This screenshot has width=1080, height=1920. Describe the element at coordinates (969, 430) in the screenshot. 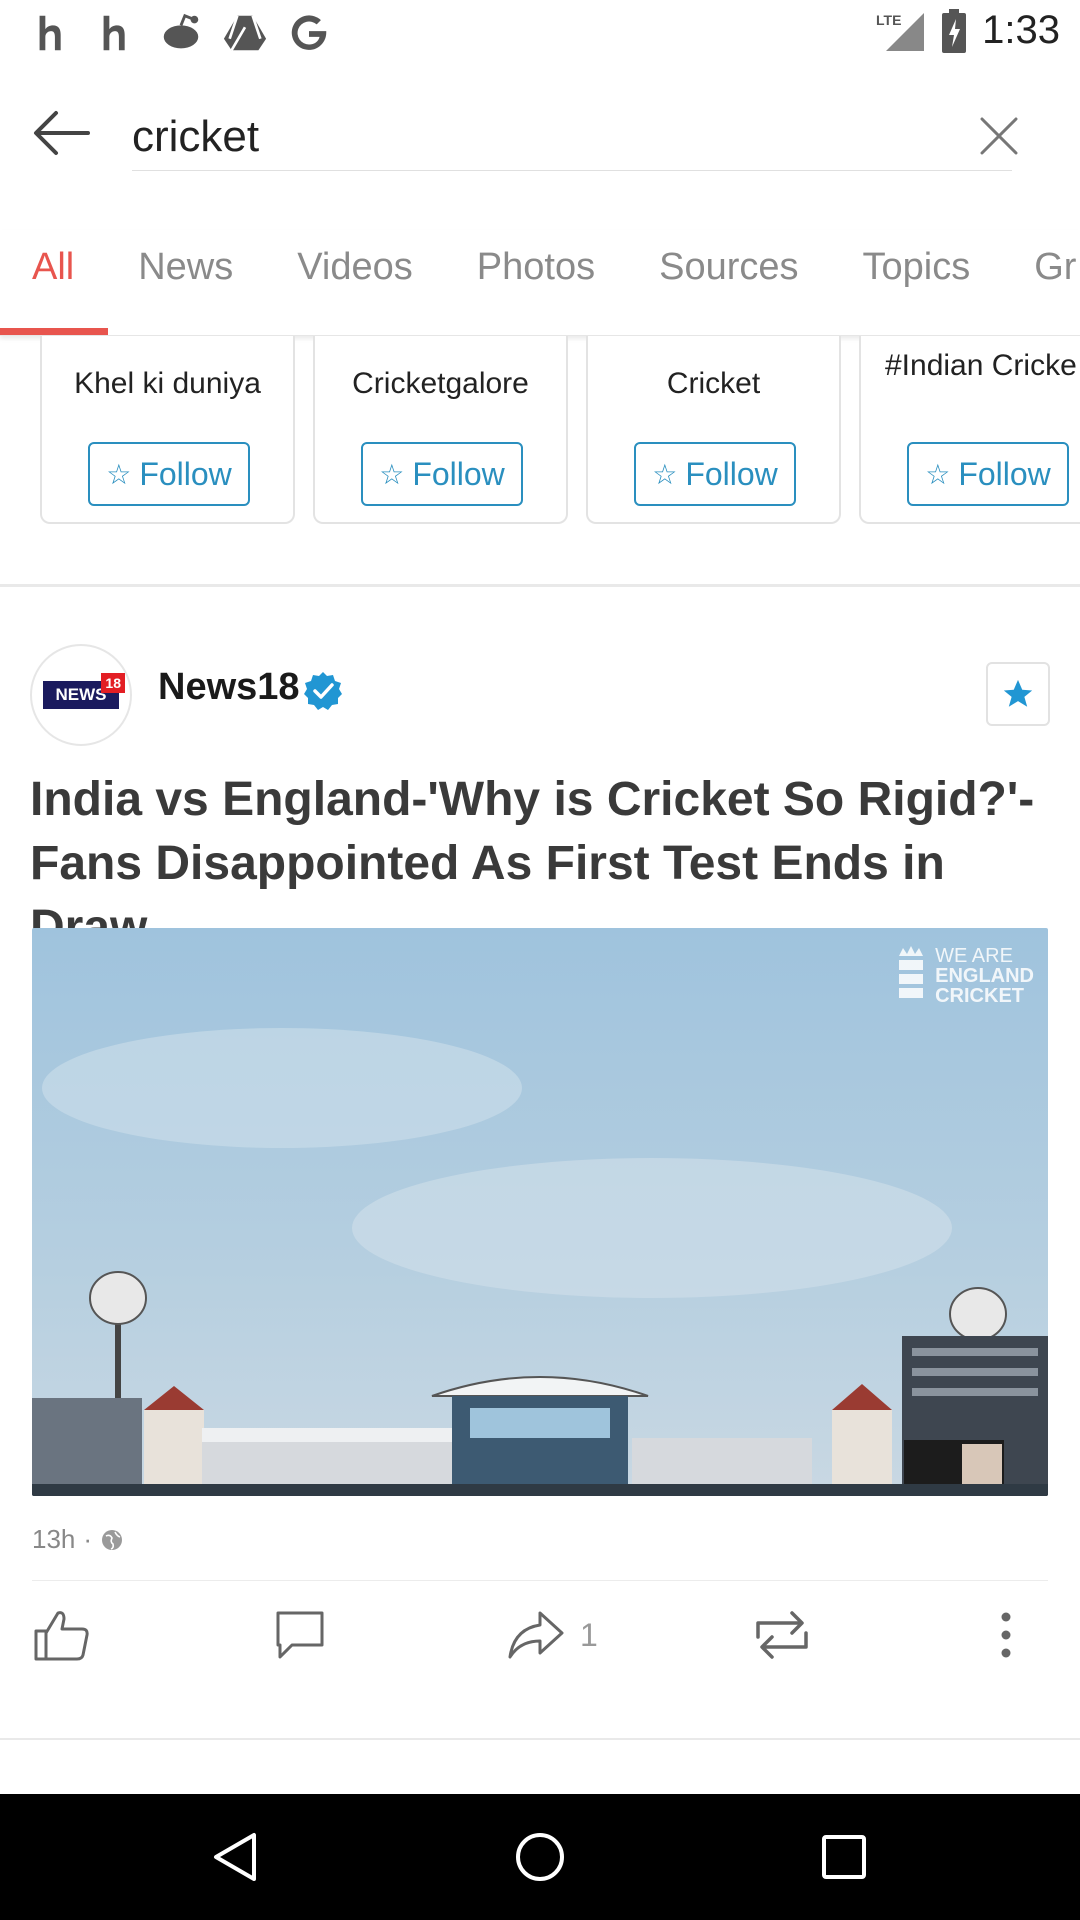

I see `source-card: #Indian Cricke J ☆ Follow` at that location.